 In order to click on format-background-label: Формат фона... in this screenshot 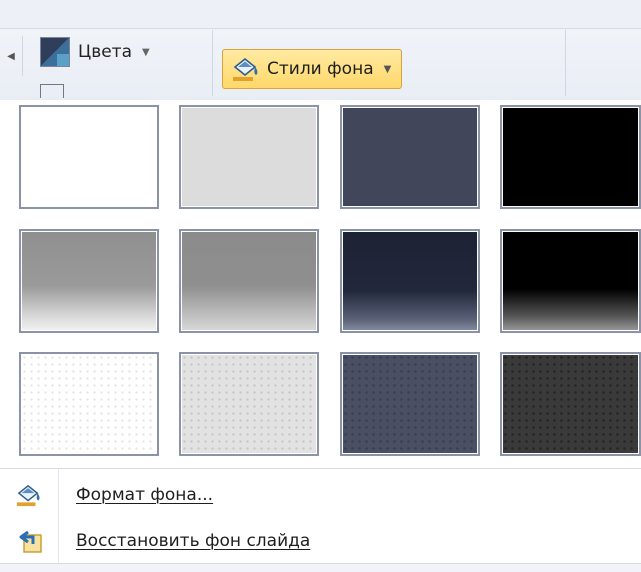, I will do `click(145, 495)`.